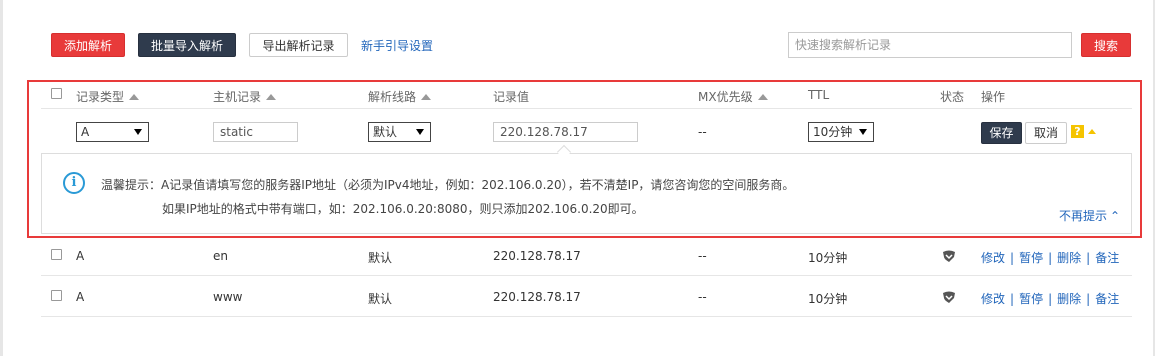 This screenshot has height=356, width=1155. I want to click on line-select: 默认, so click(399, 132).